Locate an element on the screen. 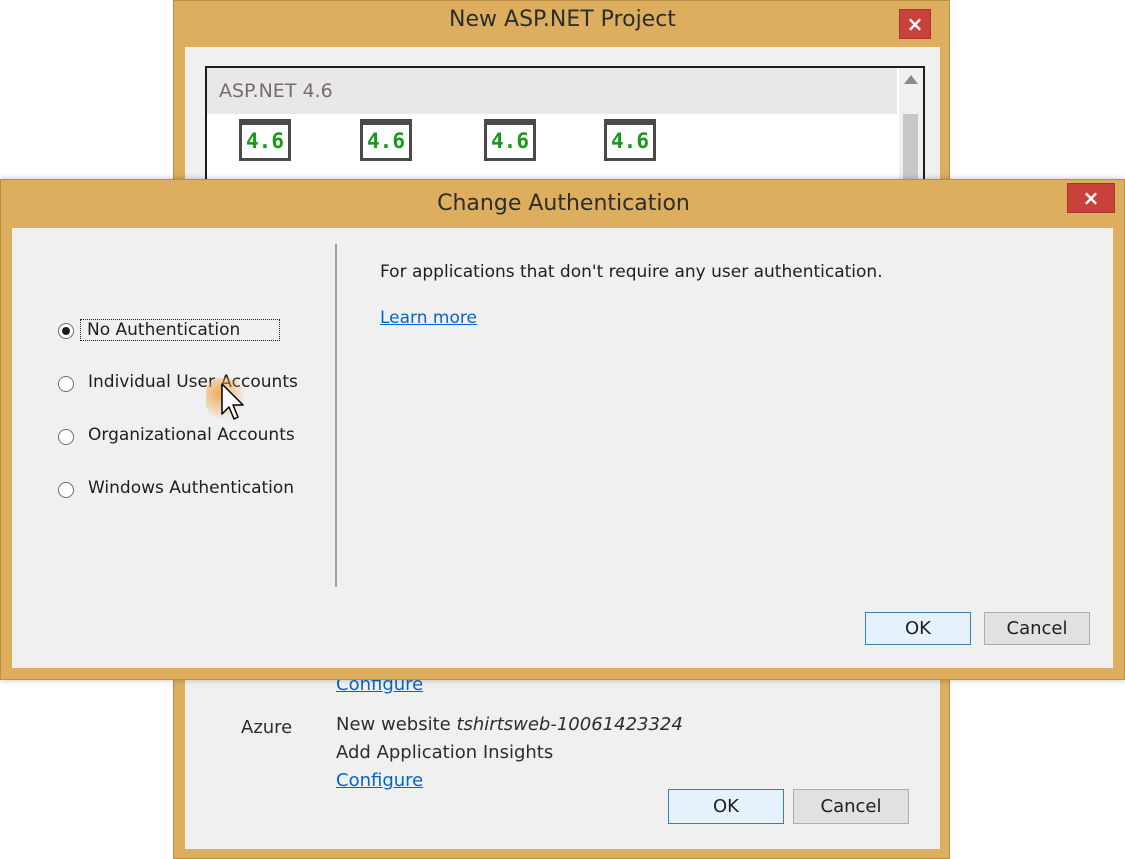 The image size is (1125, 859). dialog-title: Change Authentication is located at coordinates (563, 203).